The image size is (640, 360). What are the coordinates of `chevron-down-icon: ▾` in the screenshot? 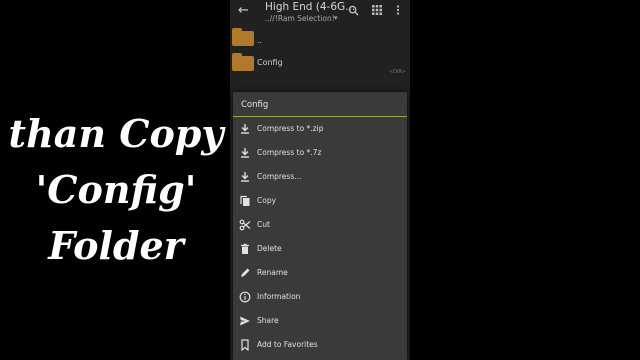 It's located at (336, 18).